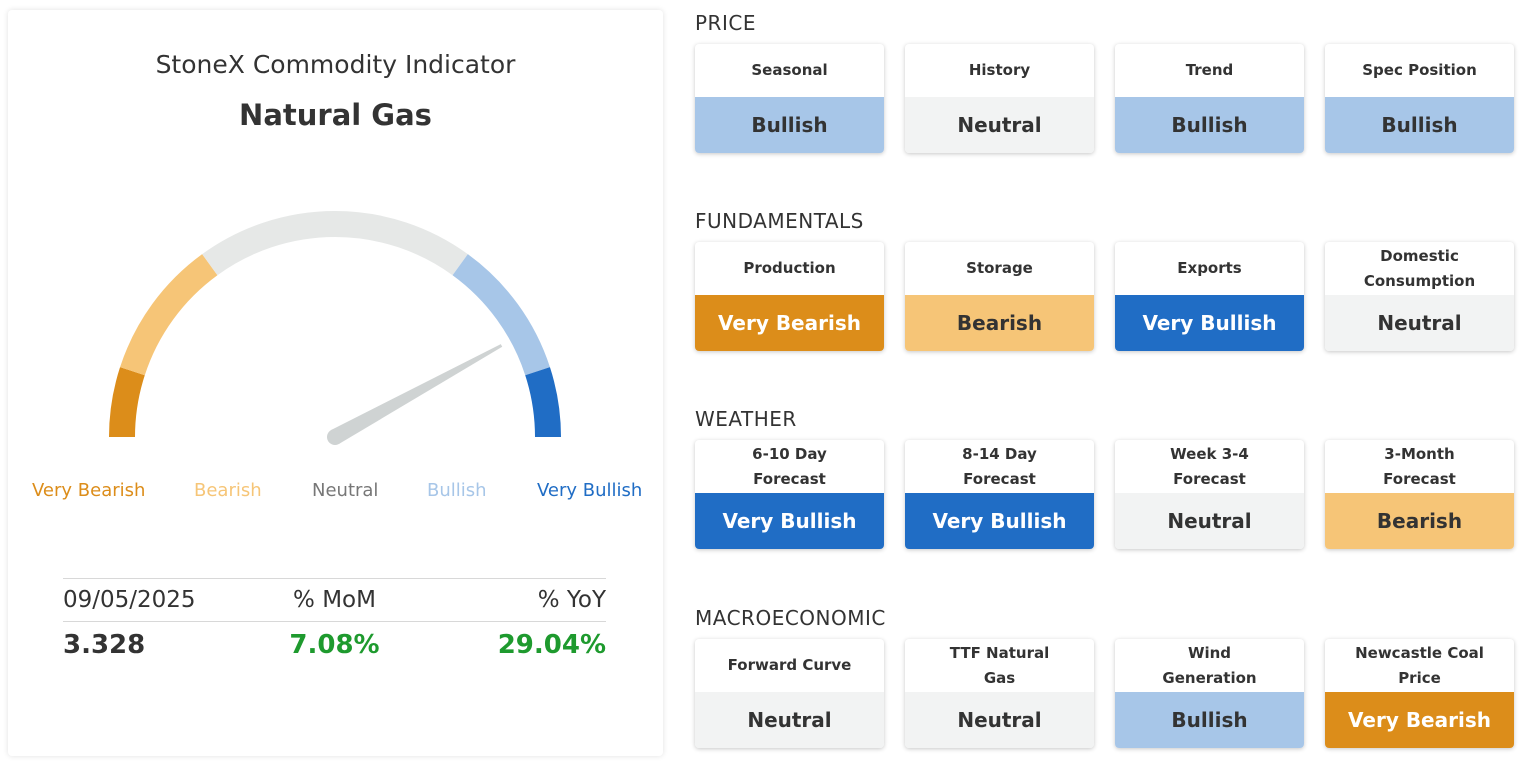 This screenshot has width=1522, height=766. Describe the element at coordinates (1419, 665) in the screenshot. I see `tile-label: Newcastle Coal Price` at that location.